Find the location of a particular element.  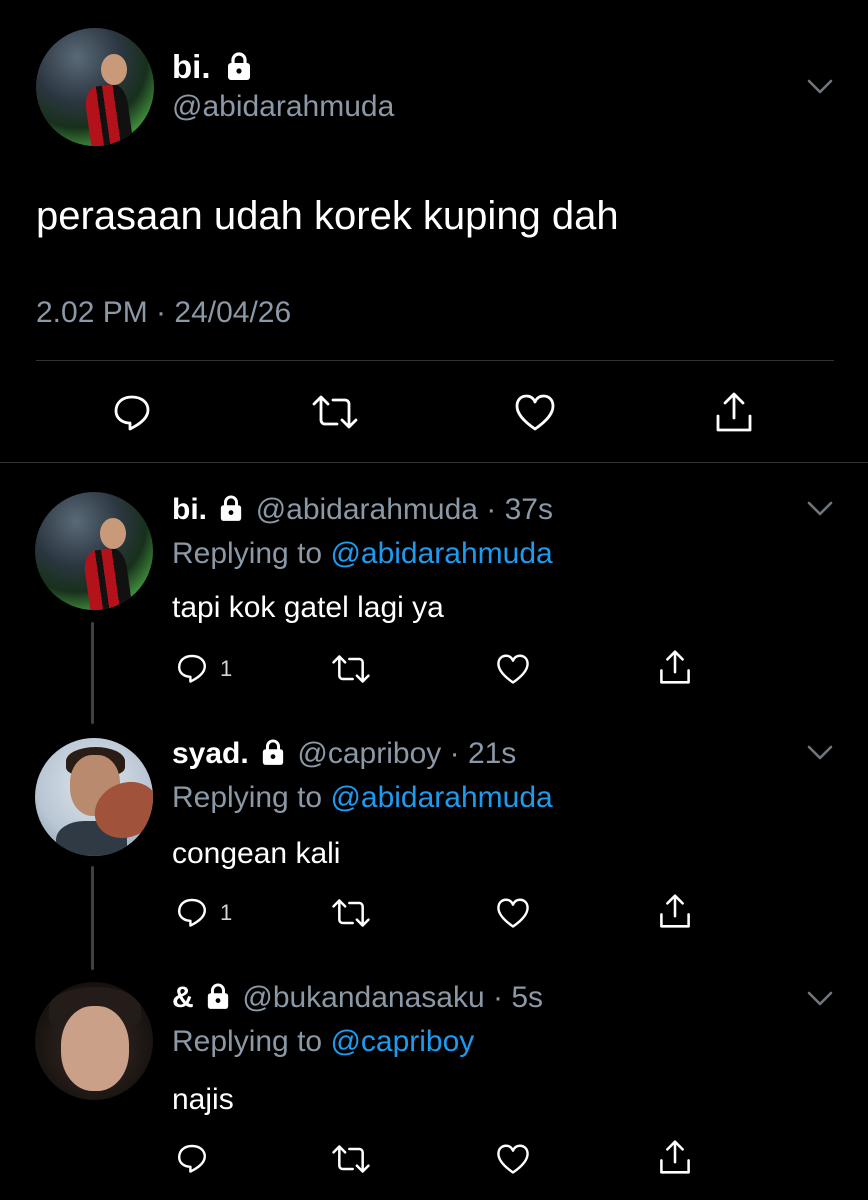

relative-time: 21s is located at coordinates (492, 753).